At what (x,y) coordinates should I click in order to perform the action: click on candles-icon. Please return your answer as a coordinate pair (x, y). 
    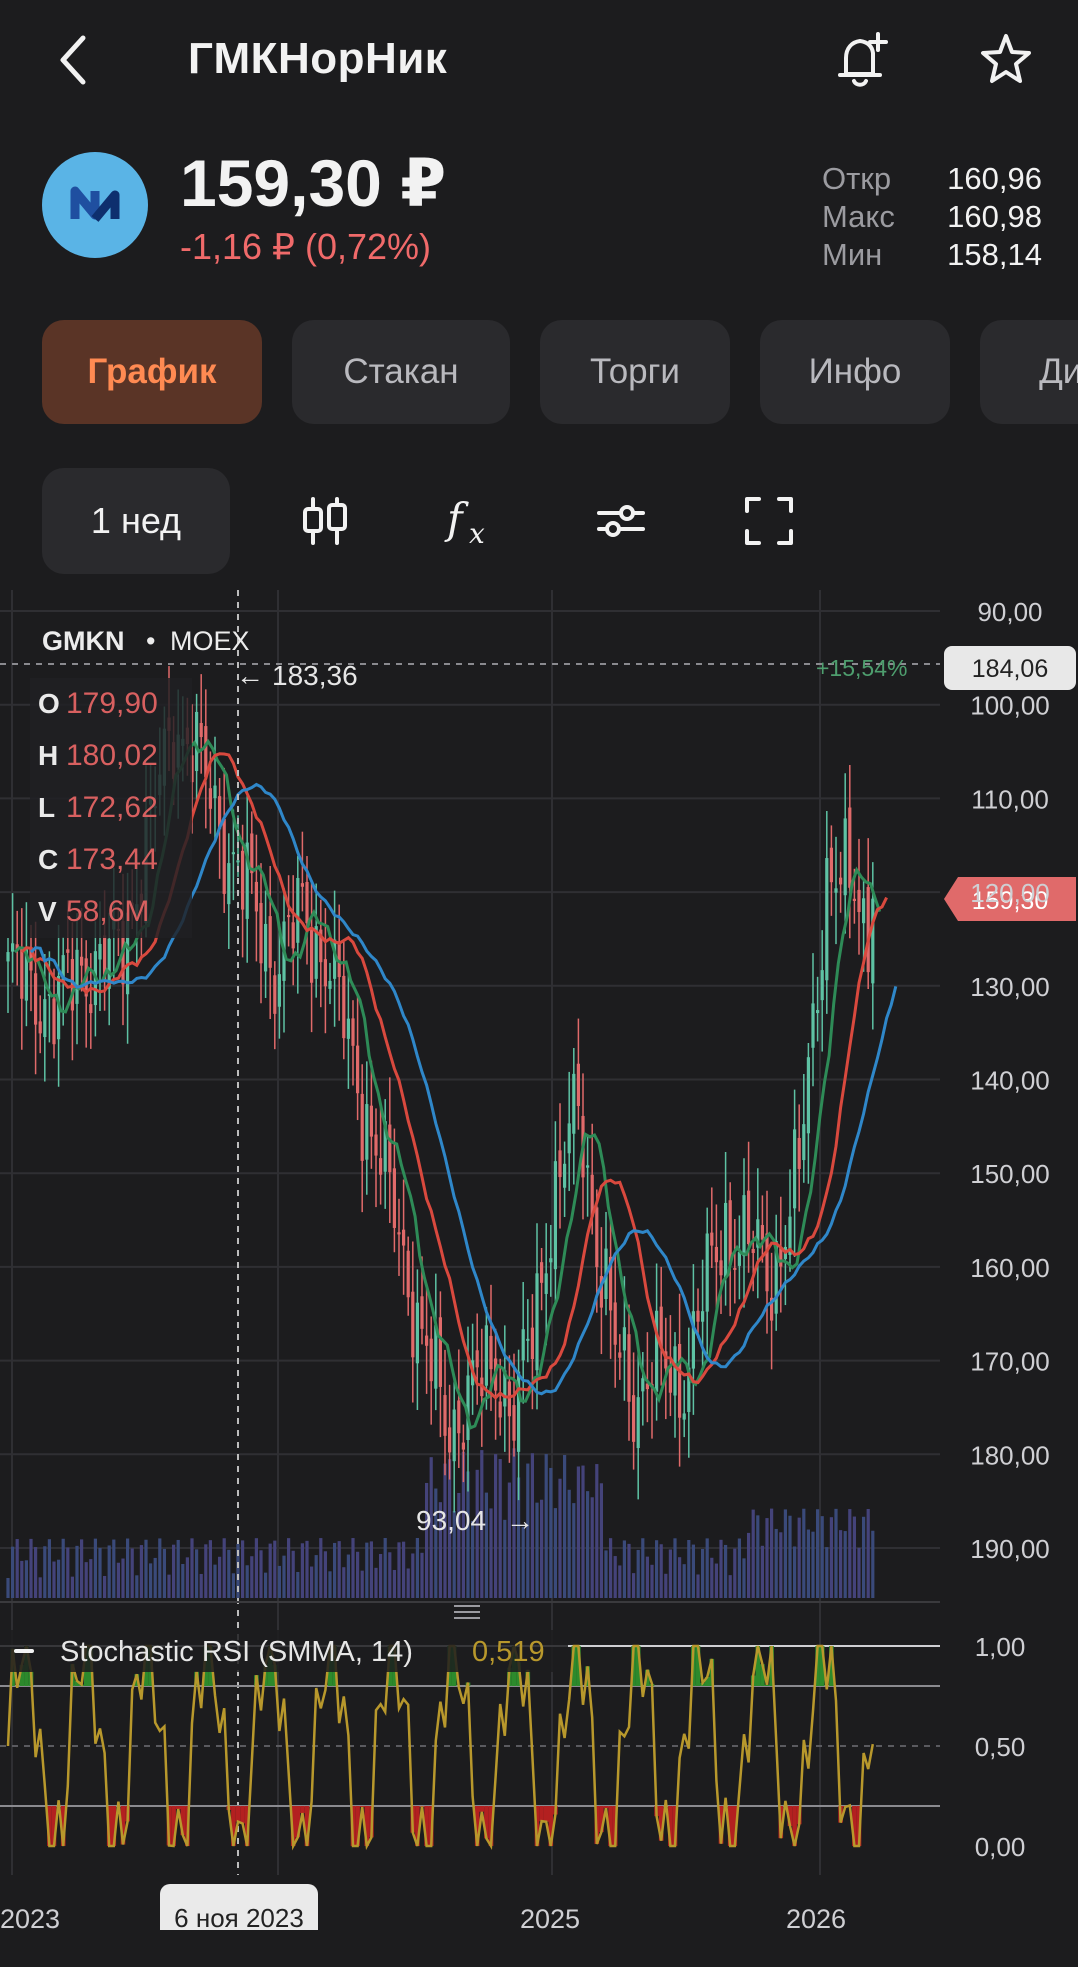
    Looking at the image, I should click on (325, 521).